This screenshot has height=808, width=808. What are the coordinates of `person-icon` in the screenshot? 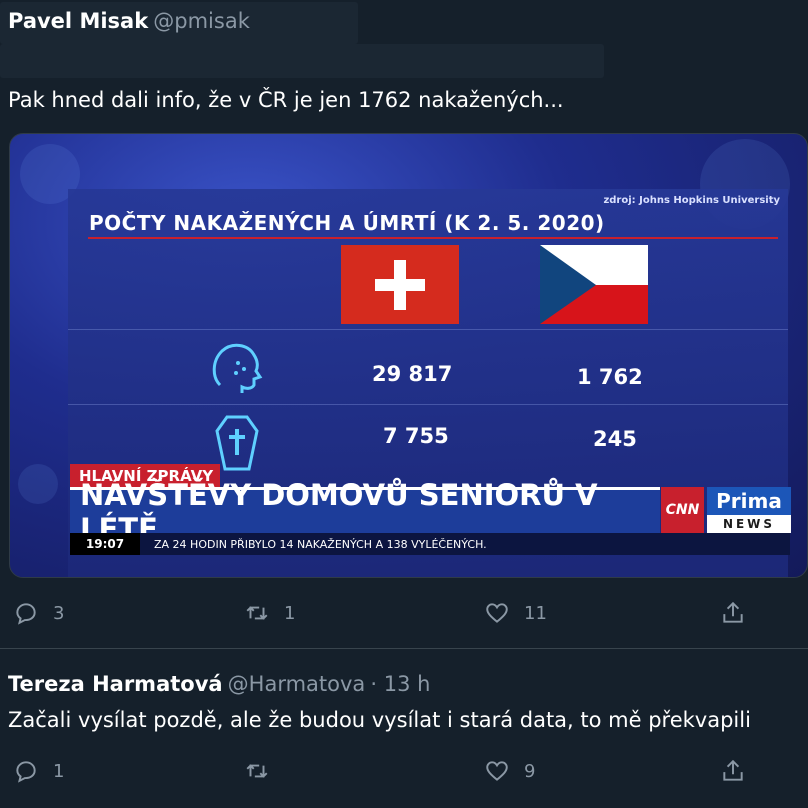 It's located at (236, 369).